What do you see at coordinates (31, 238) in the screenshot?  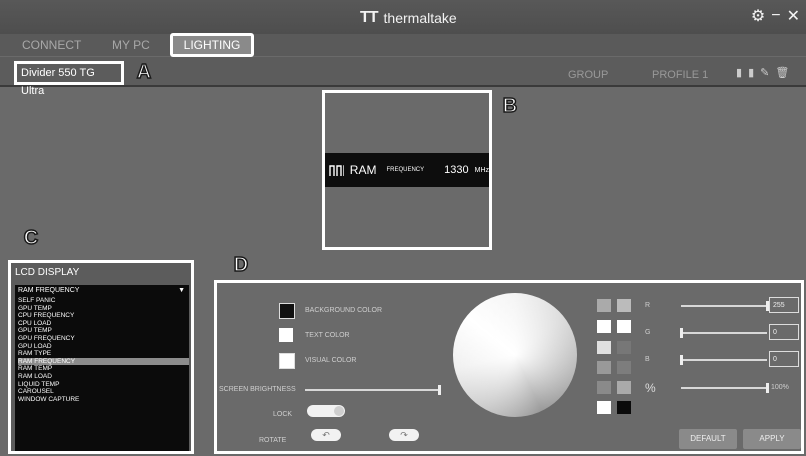 I see `callout-c: C` at bounding box center [31, 238].